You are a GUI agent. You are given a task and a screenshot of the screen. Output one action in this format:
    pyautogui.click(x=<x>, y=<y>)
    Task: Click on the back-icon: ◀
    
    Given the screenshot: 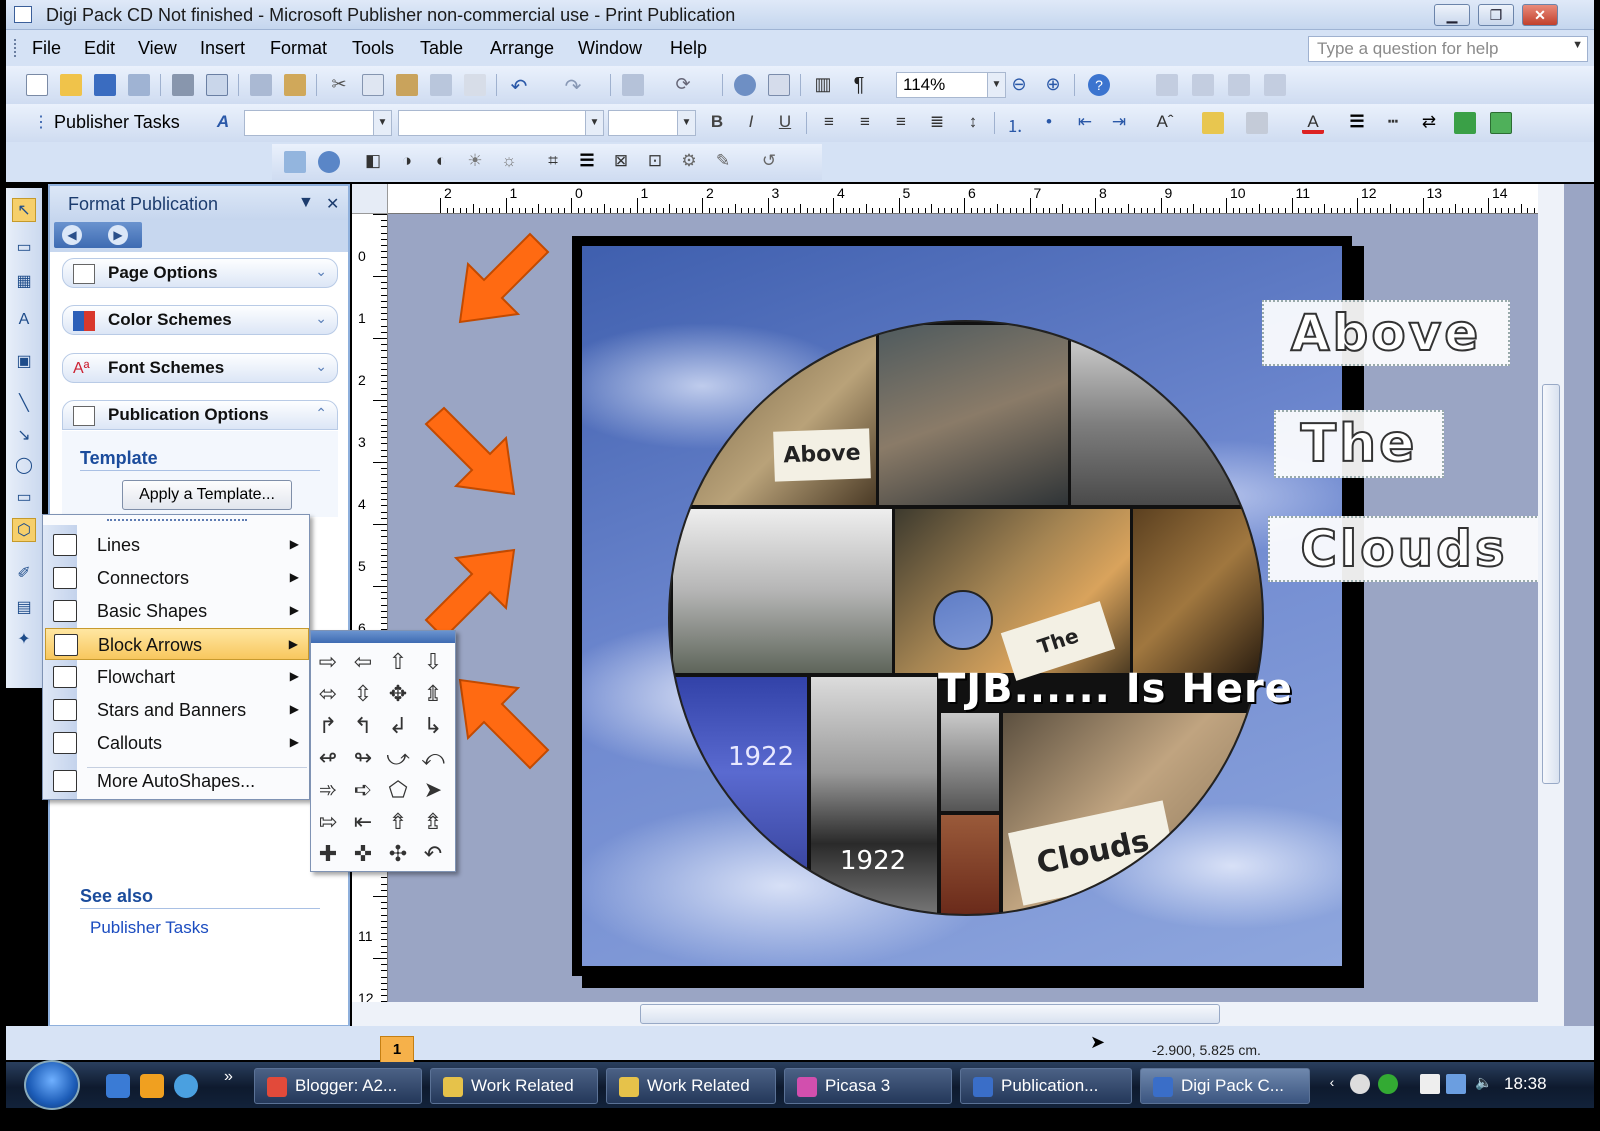 What is the action you would take?
    pyautogui.click(x=72, y=235)
    